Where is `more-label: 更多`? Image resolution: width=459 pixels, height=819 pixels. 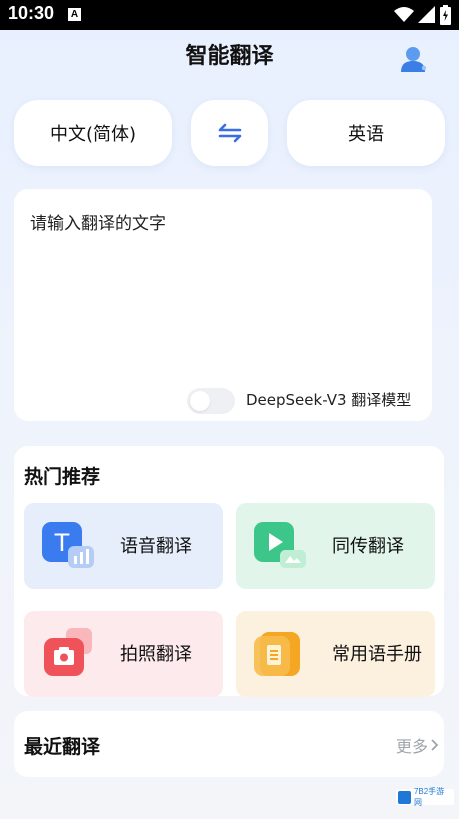
more-label: 更多 is located at coordinates (411, 746).